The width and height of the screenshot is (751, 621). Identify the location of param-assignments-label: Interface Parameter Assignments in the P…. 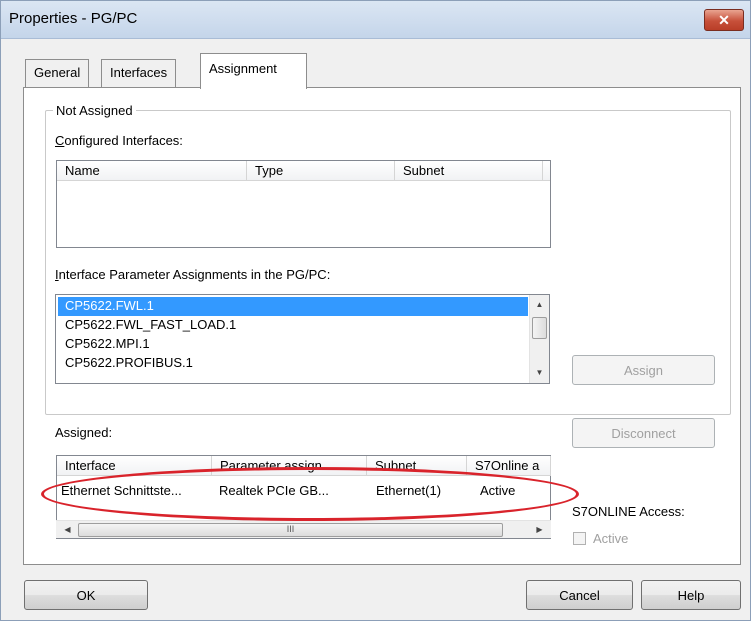
(193, 274).